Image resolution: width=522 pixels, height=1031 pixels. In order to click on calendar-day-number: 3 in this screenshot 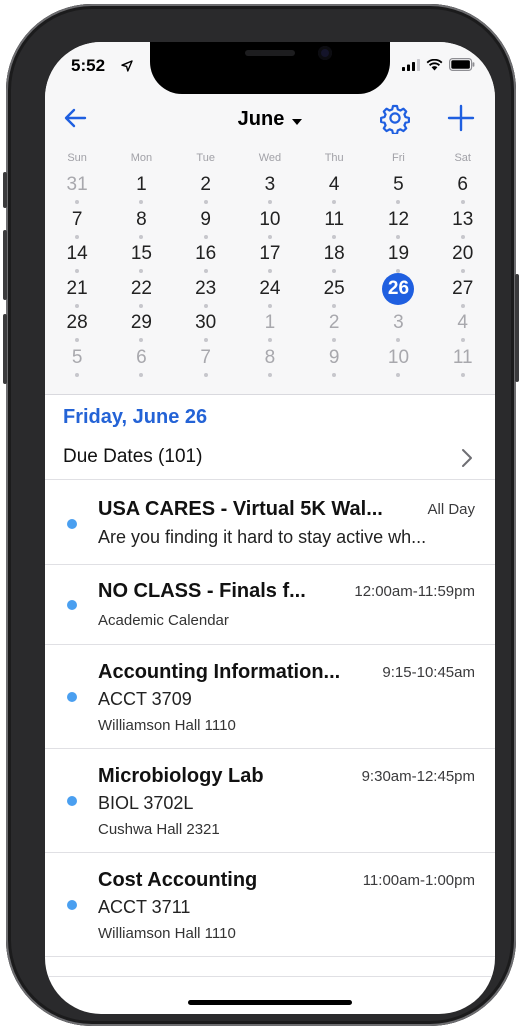, I will do `click(270, 184)`.